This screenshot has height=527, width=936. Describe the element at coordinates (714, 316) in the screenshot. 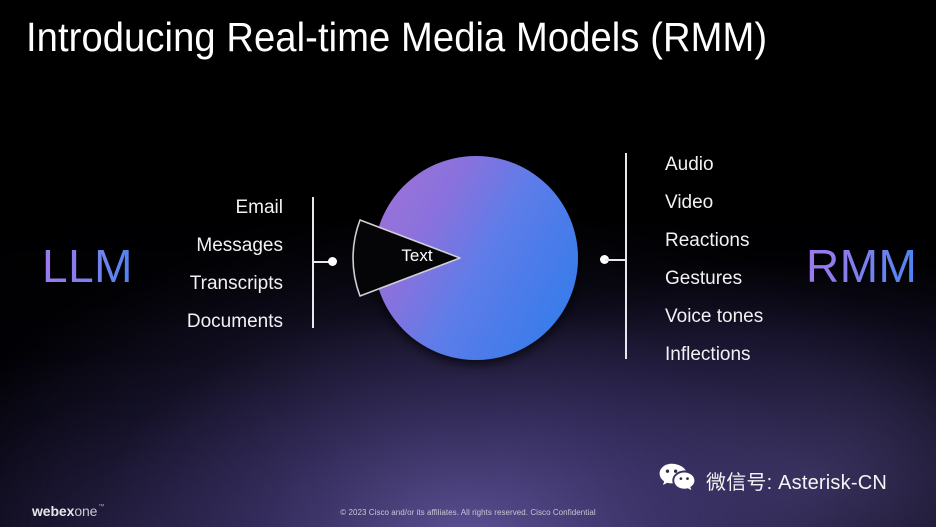

I see `list-item: Voice tones` at that location.